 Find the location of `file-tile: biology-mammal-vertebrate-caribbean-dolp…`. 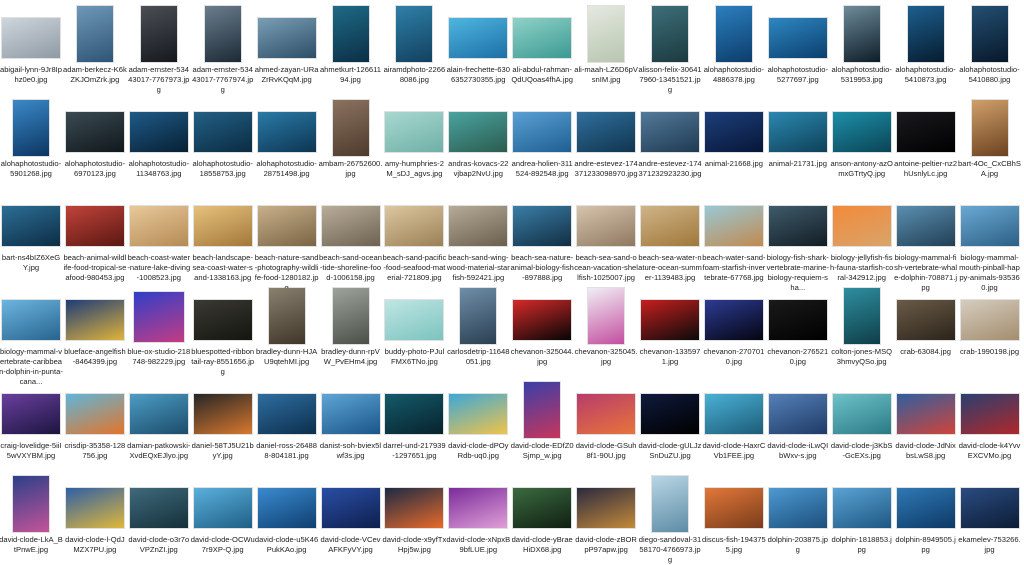

file-tile: biology-mammal-vertebrate-caribbean-dolp… is located at coordinates (31, 335).